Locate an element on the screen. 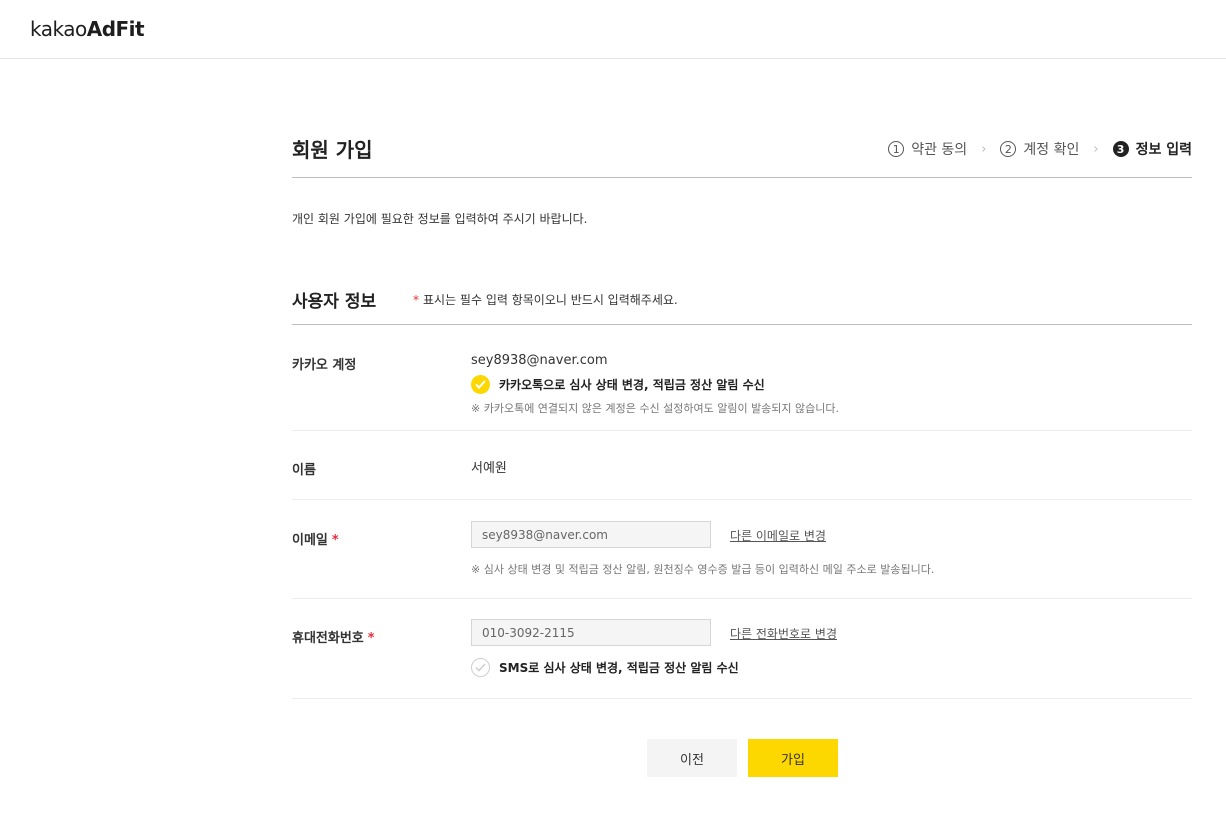  kakao-notify-label: 카카오톡으로 심사 상태 변경, 적립금 정산 알림 수신 is located at coordinates (632, 385).